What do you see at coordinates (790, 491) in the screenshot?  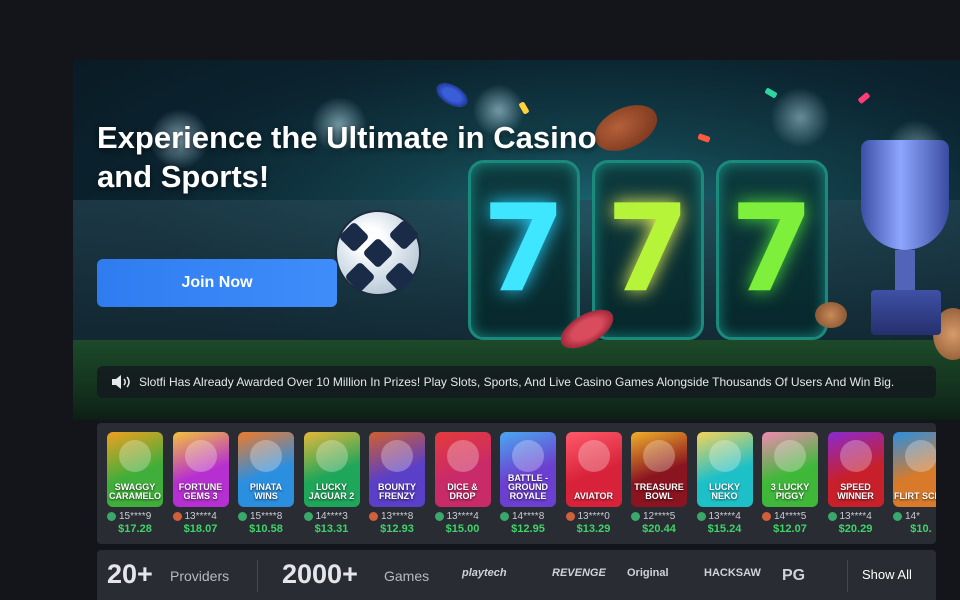 I see `game-title: 3 LUCKY PIGGY` at bounding box center [790, 491].